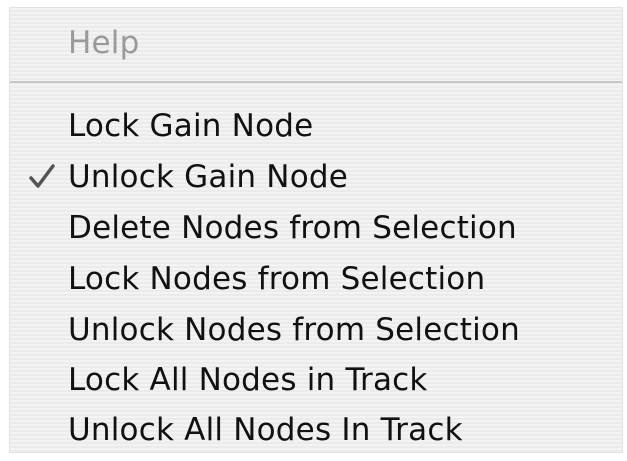 The width and height of the screenshot is (627, 461). Describe the element at coordinates (292, 228) in the screenshot. I see `menu-item-delete-nodes-from-selection: Delete Nodes from Selection` at that location.